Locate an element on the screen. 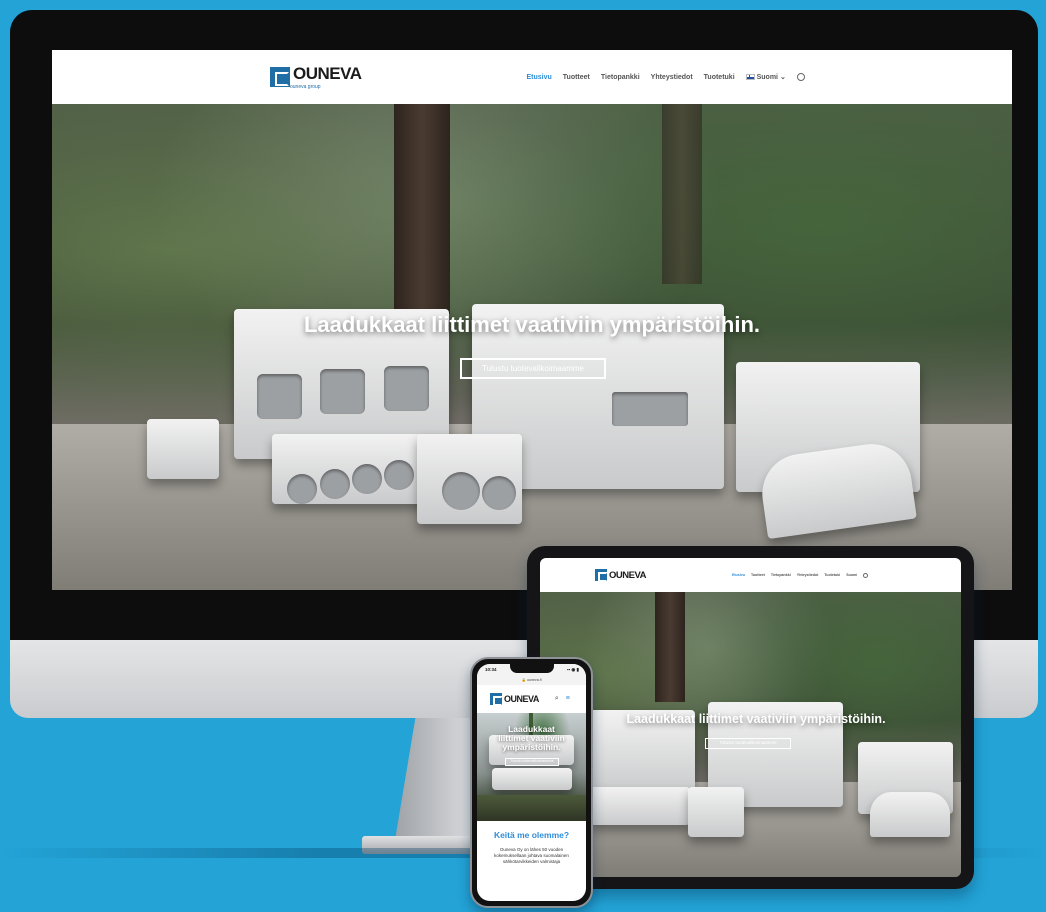  product-small-connector is located at coordinates (183, 449).